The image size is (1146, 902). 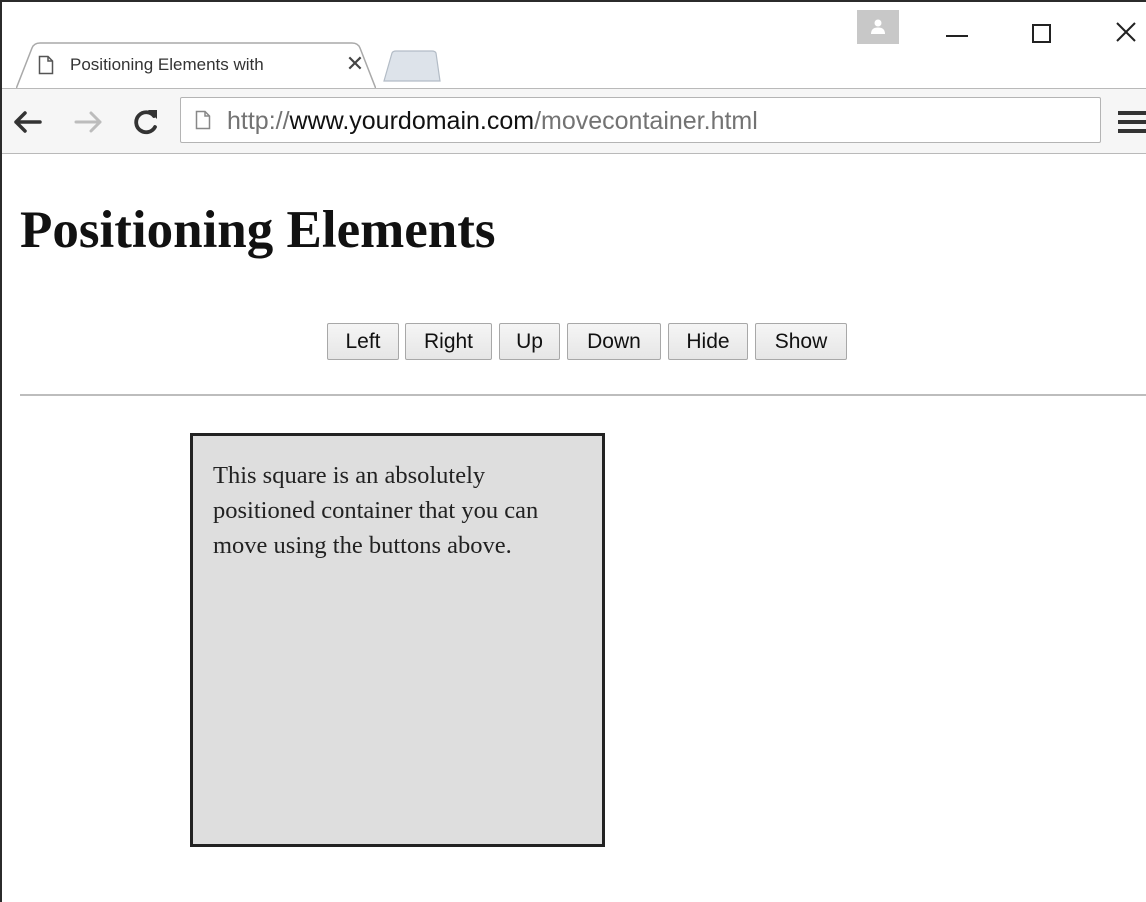 I want to click on url-scheme: http://, so click(x=258, y=121).